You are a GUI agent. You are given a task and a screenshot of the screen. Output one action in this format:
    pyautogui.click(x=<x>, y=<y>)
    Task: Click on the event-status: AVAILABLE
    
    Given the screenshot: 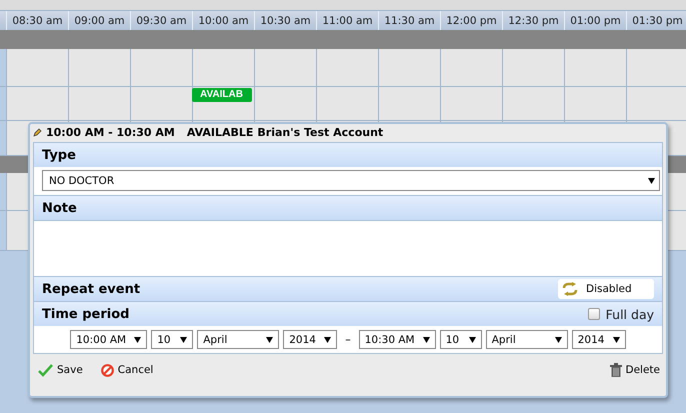 What is the action you would take?
    pyautogui.click(x=220, y=132)
    